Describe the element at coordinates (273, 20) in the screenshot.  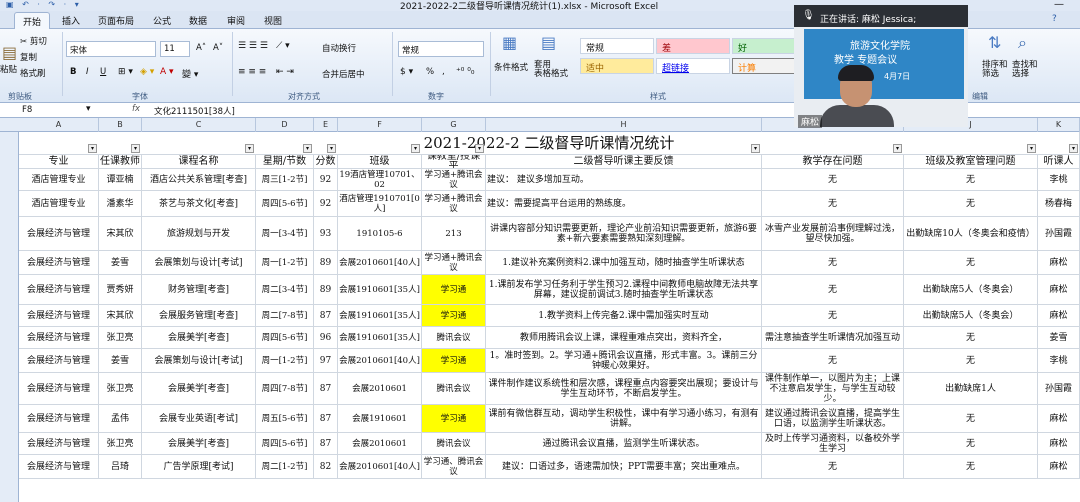
I see `tab-view: 视图` at that location.